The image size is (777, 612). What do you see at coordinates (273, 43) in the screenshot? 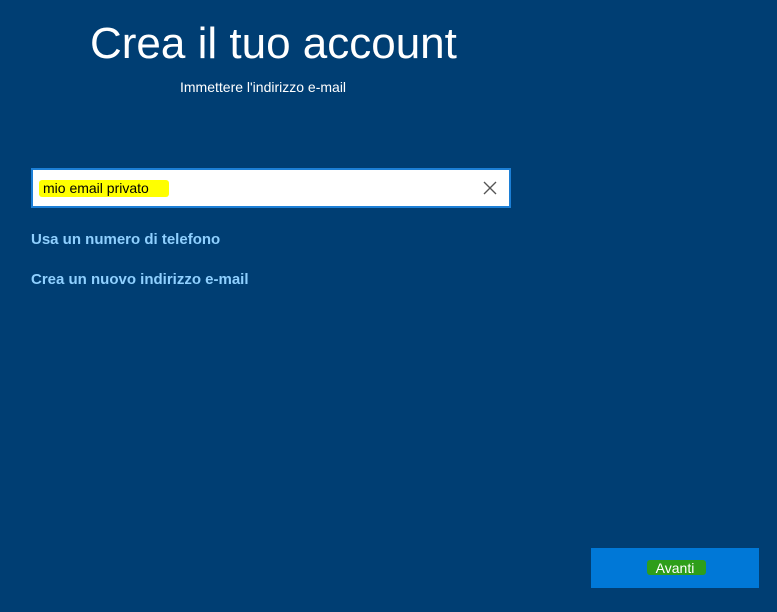
I see `page-title: Crea il tuo account` at bounding box center [273, 43].